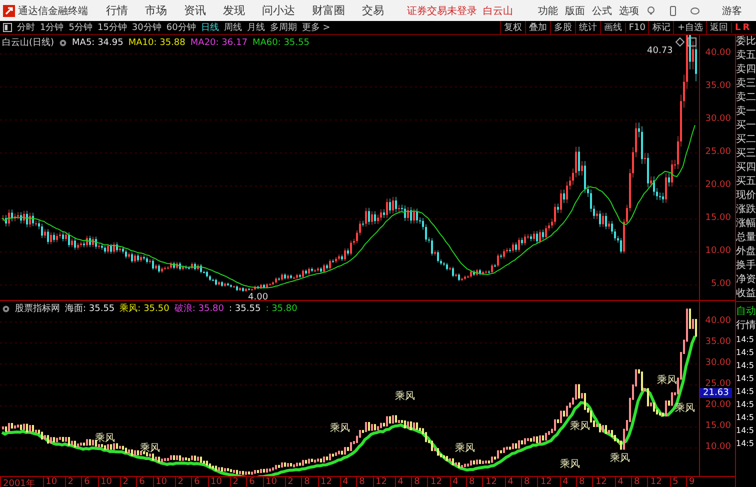  Describe the element at coordinates (587, 27) in the screenshot. I see `tool-button: 统计` at that location.